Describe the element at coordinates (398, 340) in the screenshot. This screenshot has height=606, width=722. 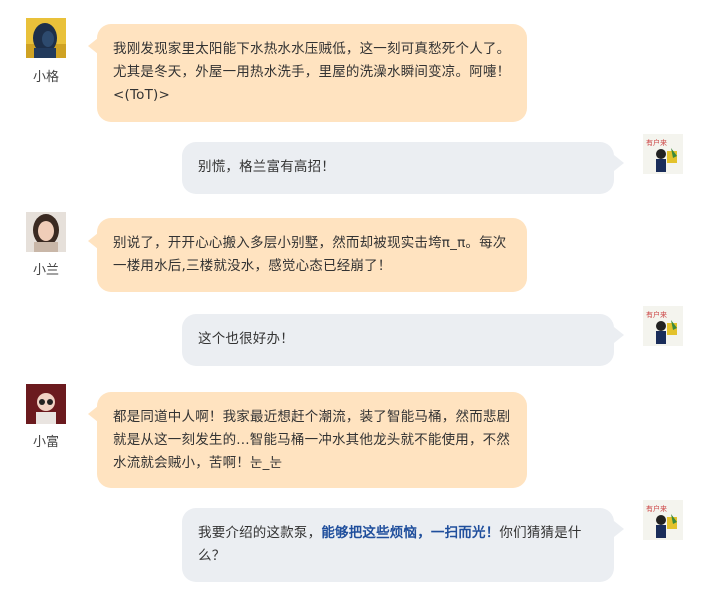
I see `message-bubble: 这个也很好办！` at that location.